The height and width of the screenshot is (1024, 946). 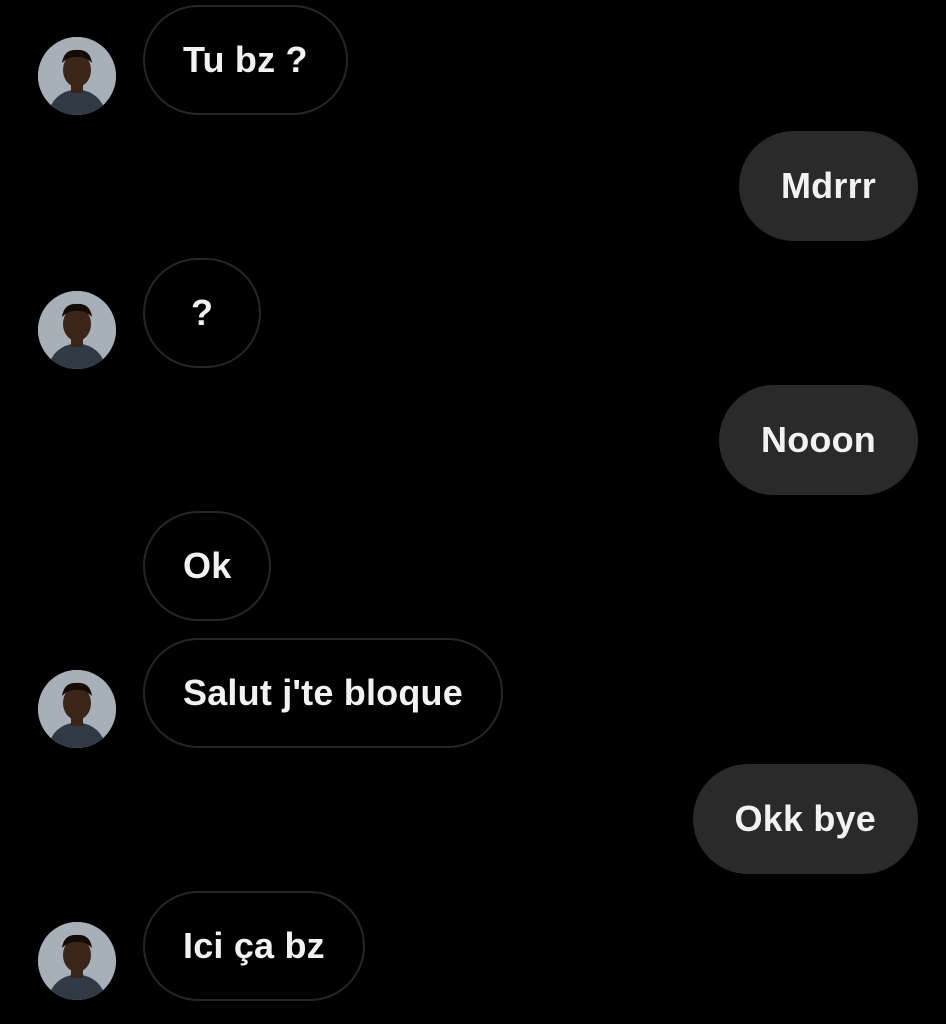 I want to click on message-text: Mdrrr, so click(x=828, y=185).